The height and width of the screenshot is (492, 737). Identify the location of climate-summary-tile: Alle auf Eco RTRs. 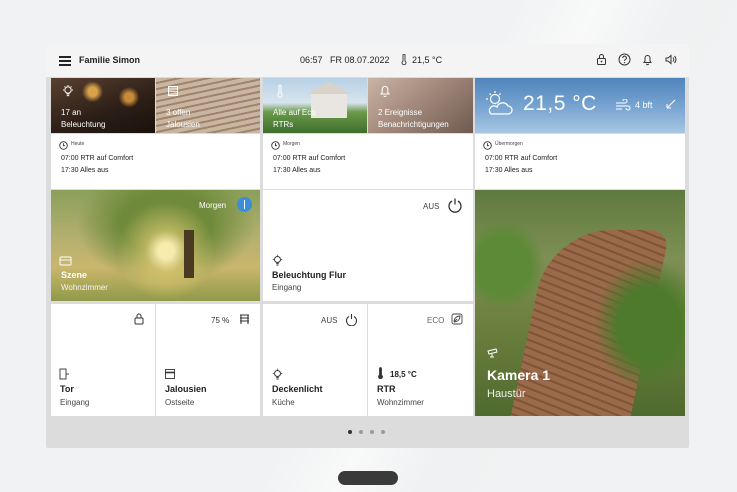
(315, 105).